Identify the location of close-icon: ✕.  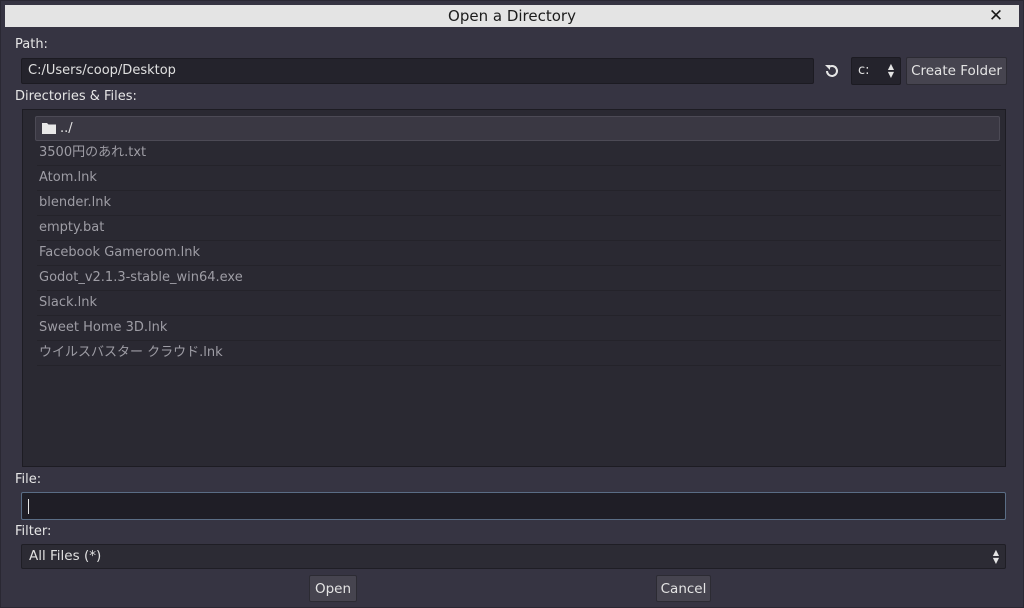
(996, 16).